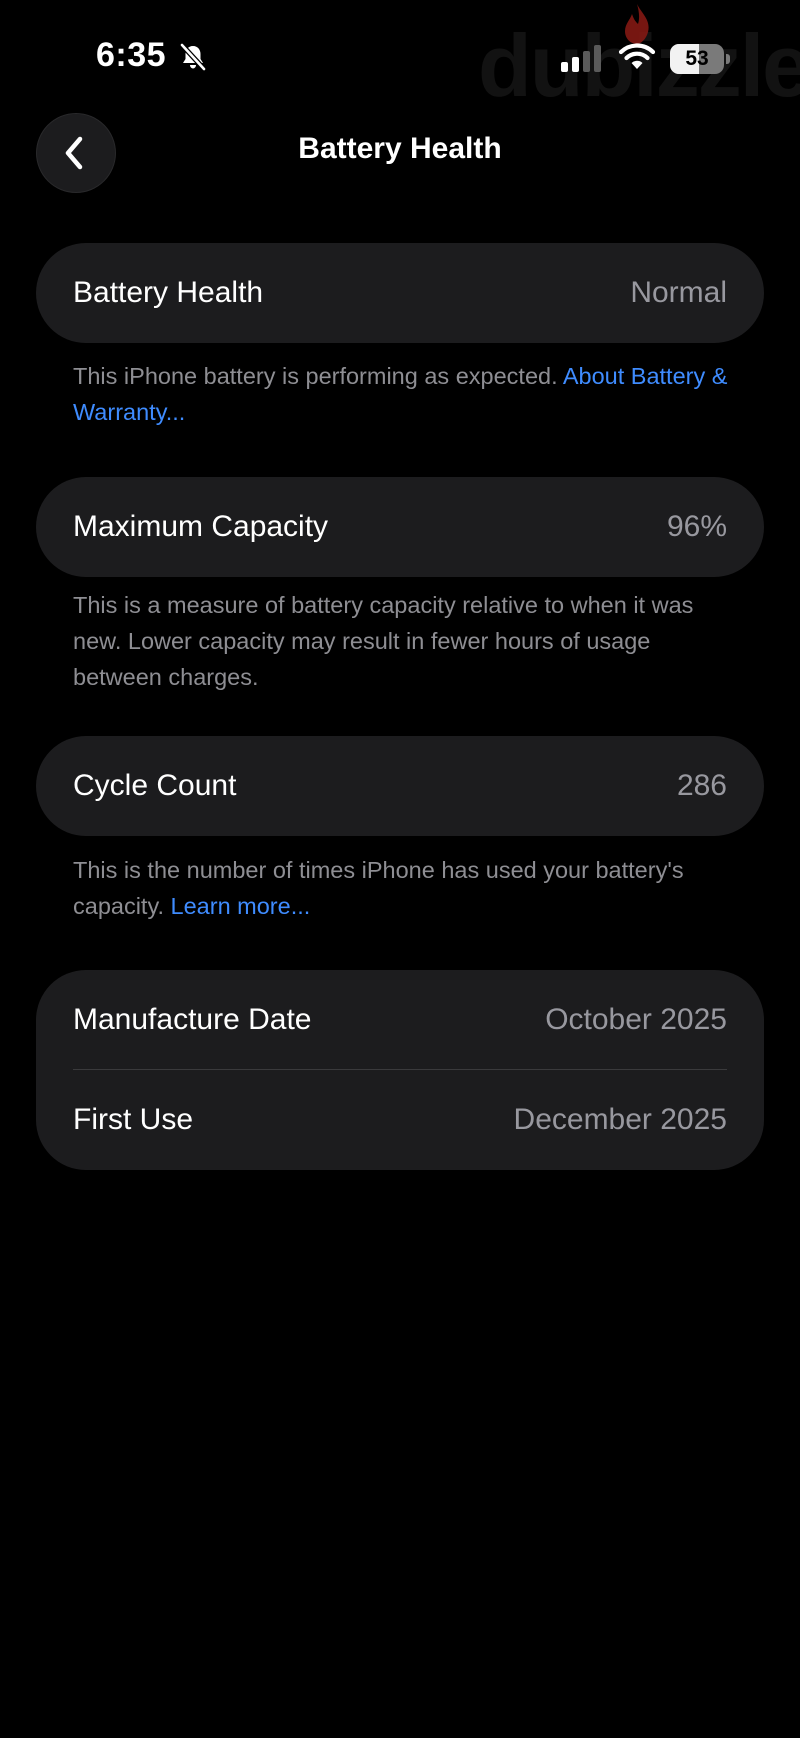 The image size is (800, 1738). I want to click on battery-terminal, so click(728, 59).